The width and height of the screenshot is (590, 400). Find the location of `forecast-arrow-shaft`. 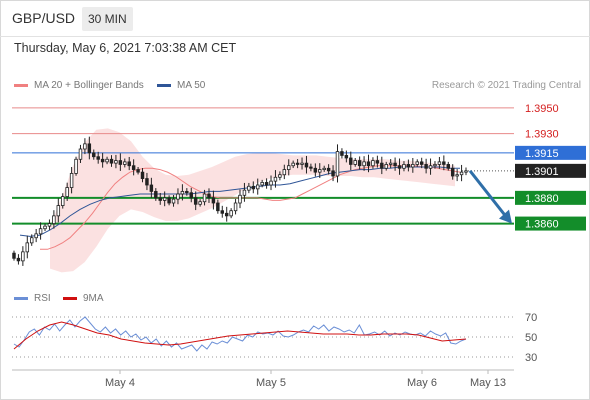

forecast-arrow-shaft is located at coordinates (488, 193).